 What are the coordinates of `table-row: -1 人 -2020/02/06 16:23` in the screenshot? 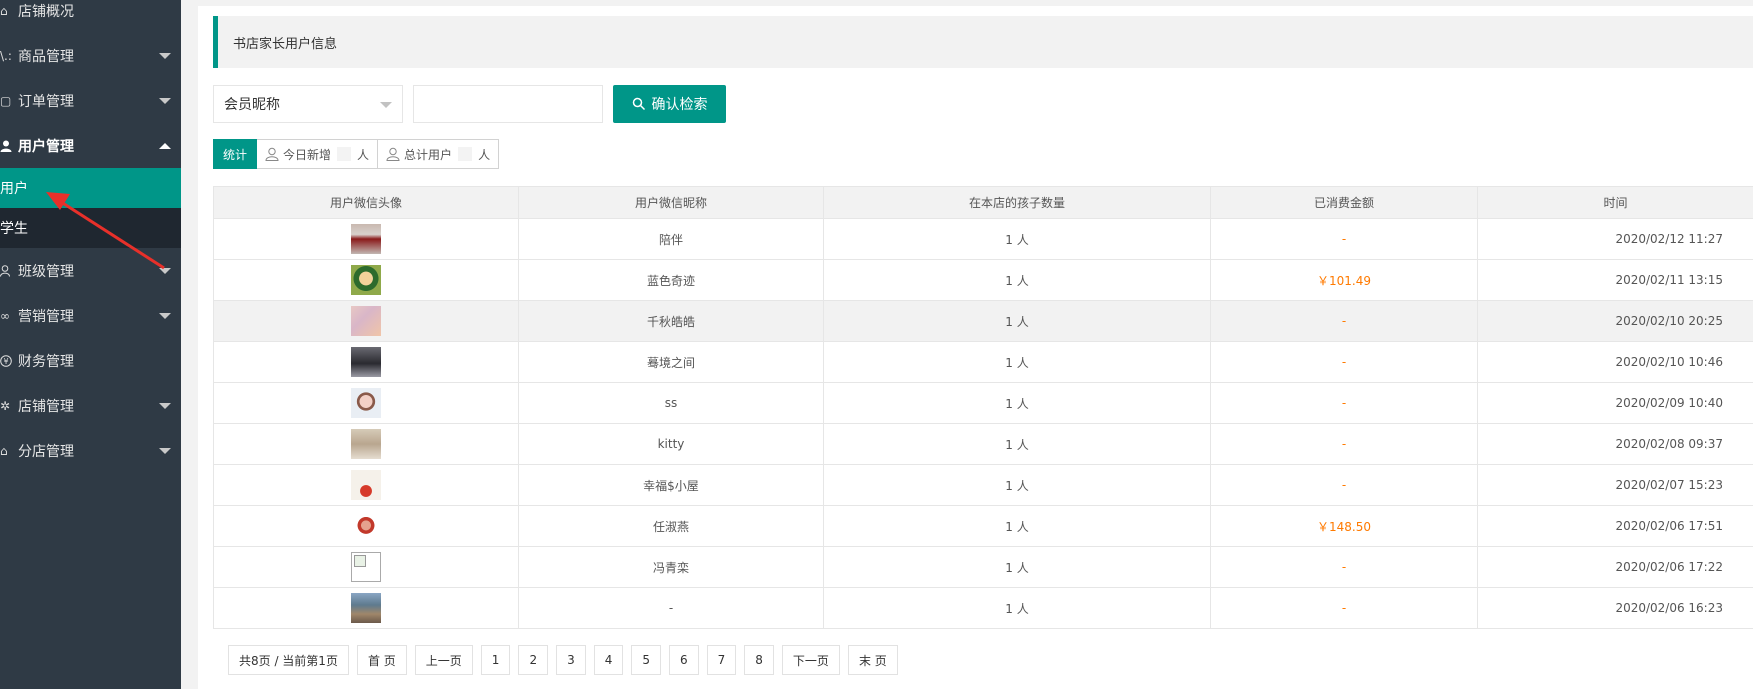 It's located at (983, 608).